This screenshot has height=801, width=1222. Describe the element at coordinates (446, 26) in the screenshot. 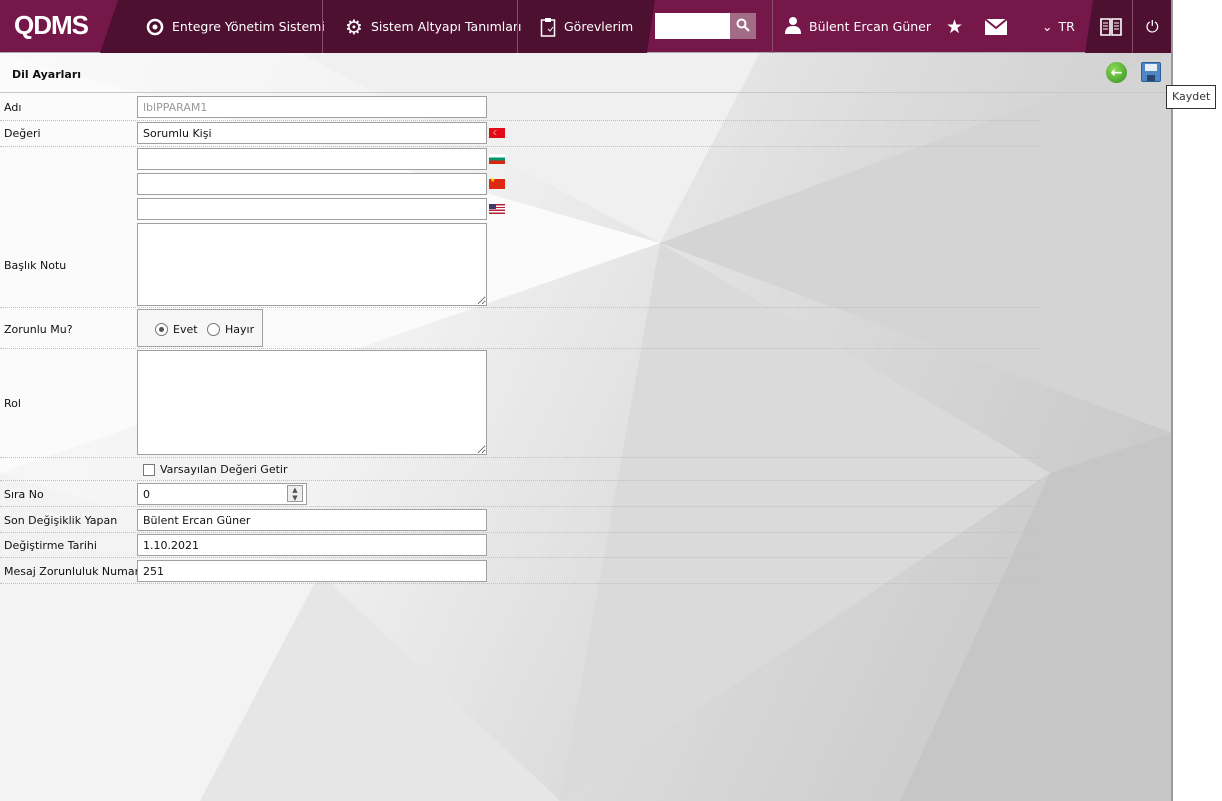

I see `nav-label: Sistem Altyapı Tanımları` at that location.